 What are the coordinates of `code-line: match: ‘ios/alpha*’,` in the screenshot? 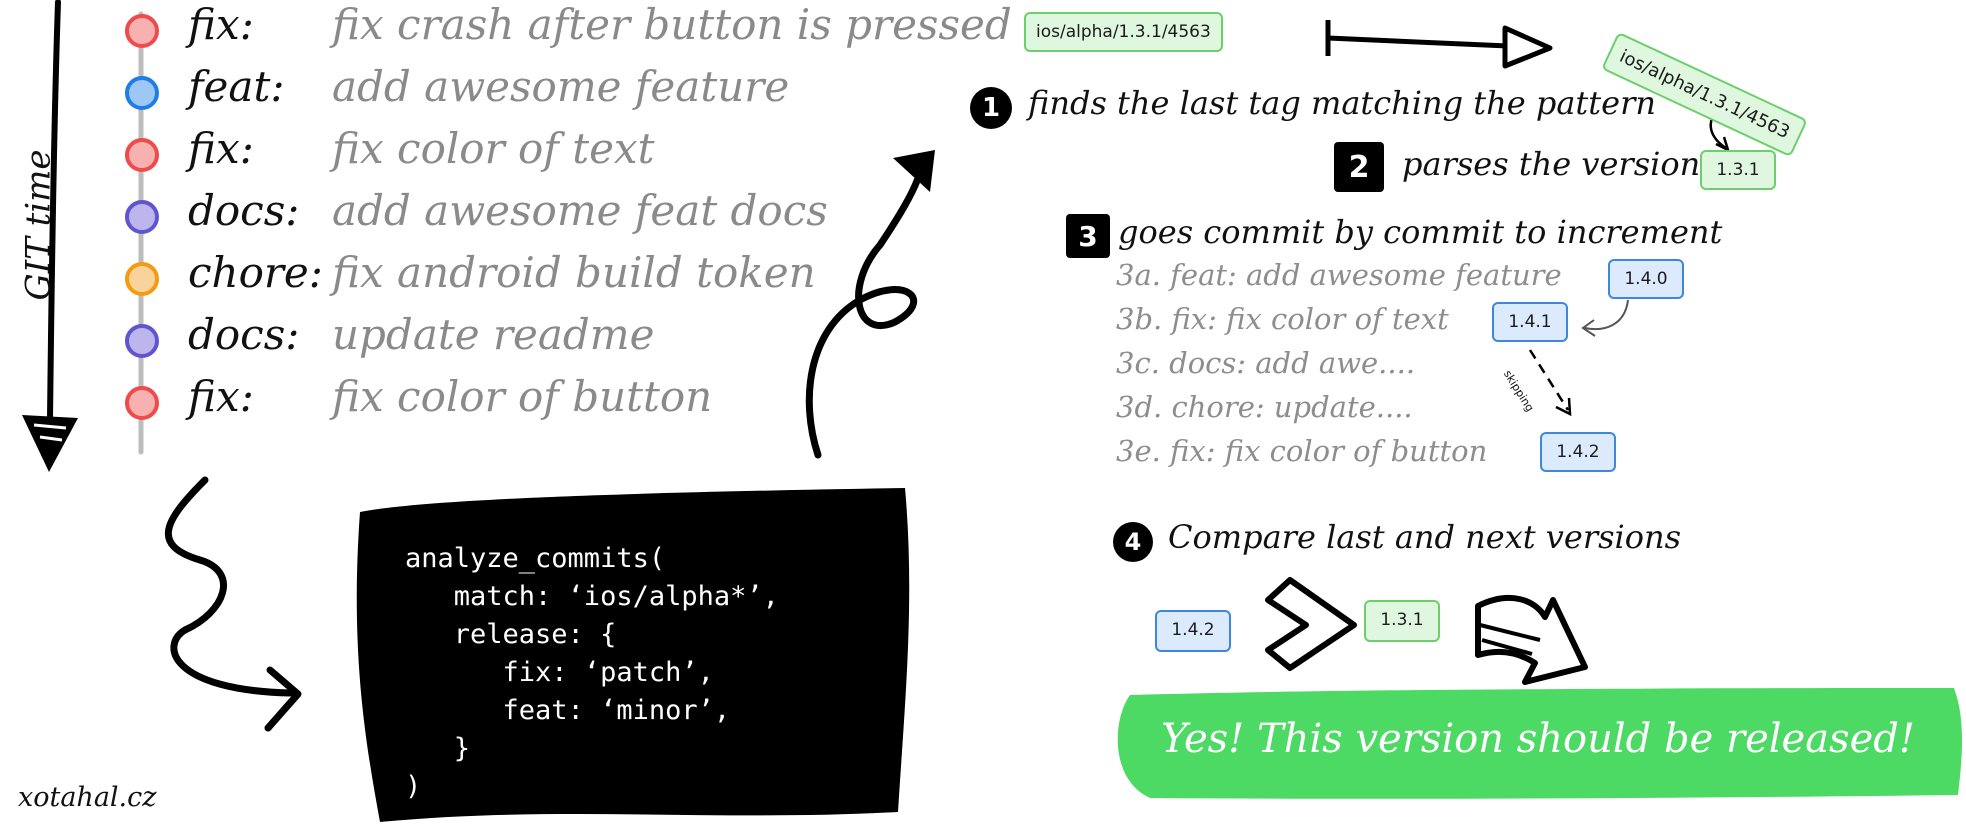 It's located at (592, 596).